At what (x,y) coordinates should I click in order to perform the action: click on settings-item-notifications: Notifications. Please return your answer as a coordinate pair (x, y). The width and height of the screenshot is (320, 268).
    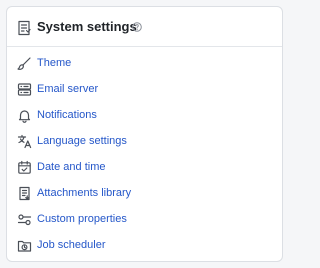
    Looking at the image, I should click on (144, 116).